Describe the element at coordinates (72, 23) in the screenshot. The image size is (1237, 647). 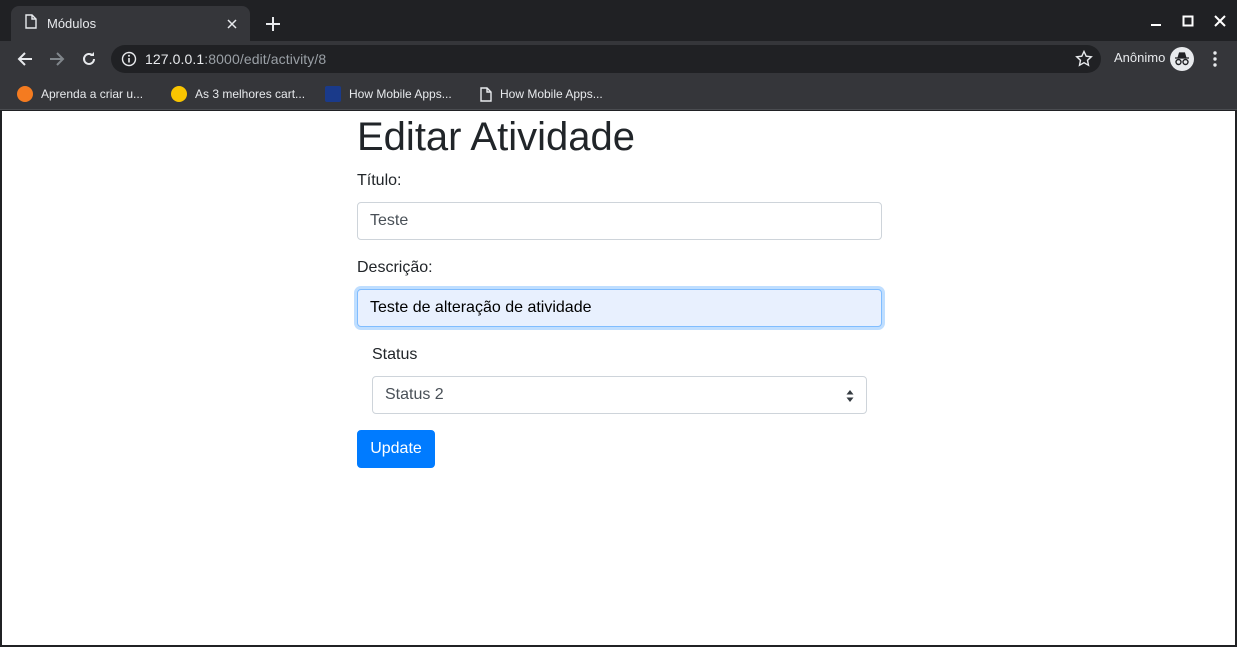
I see `tab-title: Módulos` at that location.